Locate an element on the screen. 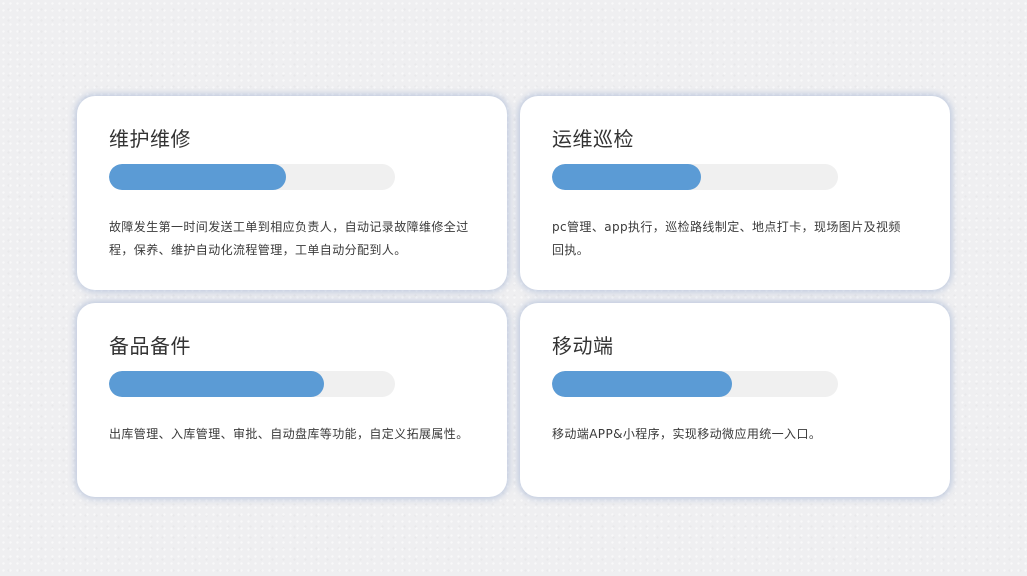 Image resolution: width=1027 pixels, height=576 pixels. card-title: 备品备件 is located at coordinates (150, 346).